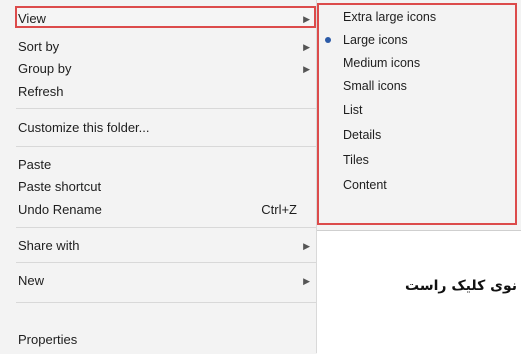 The image size is (521, 354). I want to click on submenu-item-label: Small icons, so click(375, 86).